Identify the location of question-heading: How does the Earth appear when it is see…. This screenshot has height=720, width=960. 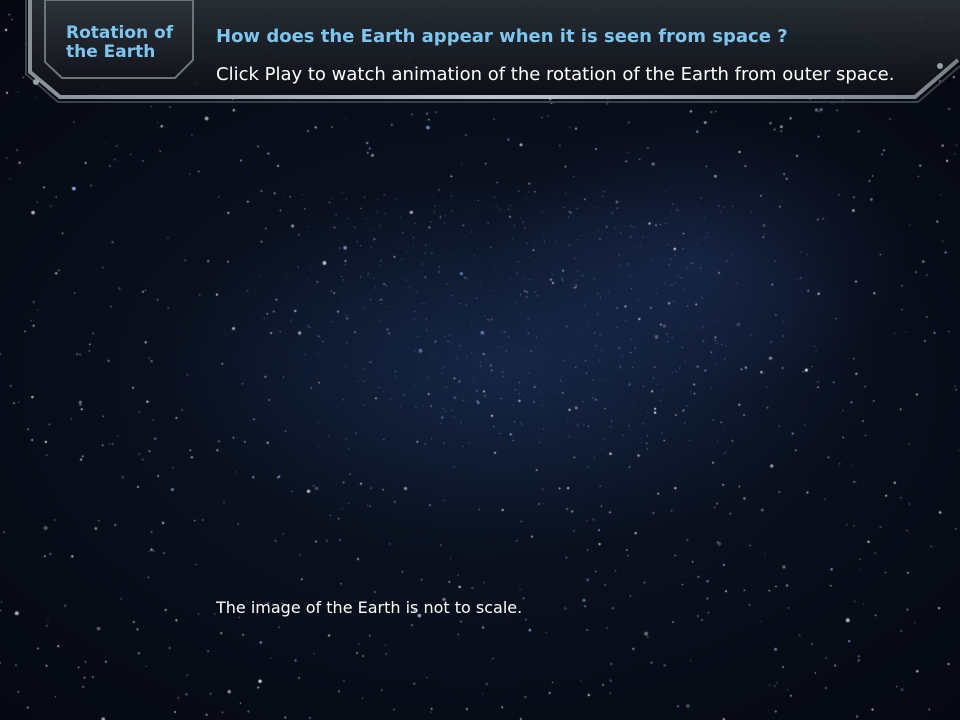
(502, 36).